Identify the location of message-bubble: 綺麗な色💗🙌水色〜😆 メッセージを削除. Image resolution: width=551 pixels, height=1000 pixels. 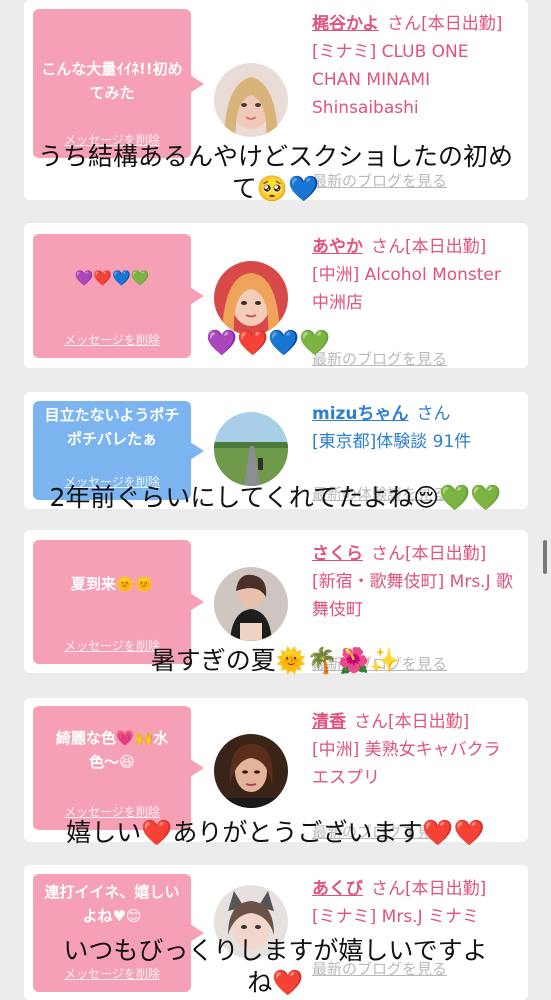
(118, 768).